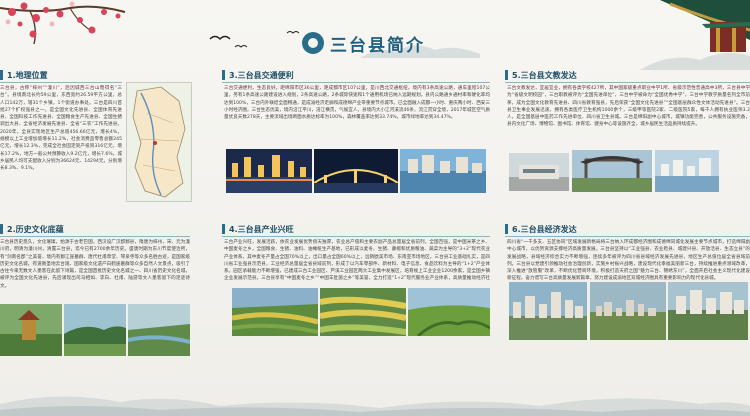 This screenshot has height=416, width=750. What do you see at coordinates (695, 35) in the screenshot?
I see `pavilion-decoration` at bounding box center [695, 35].